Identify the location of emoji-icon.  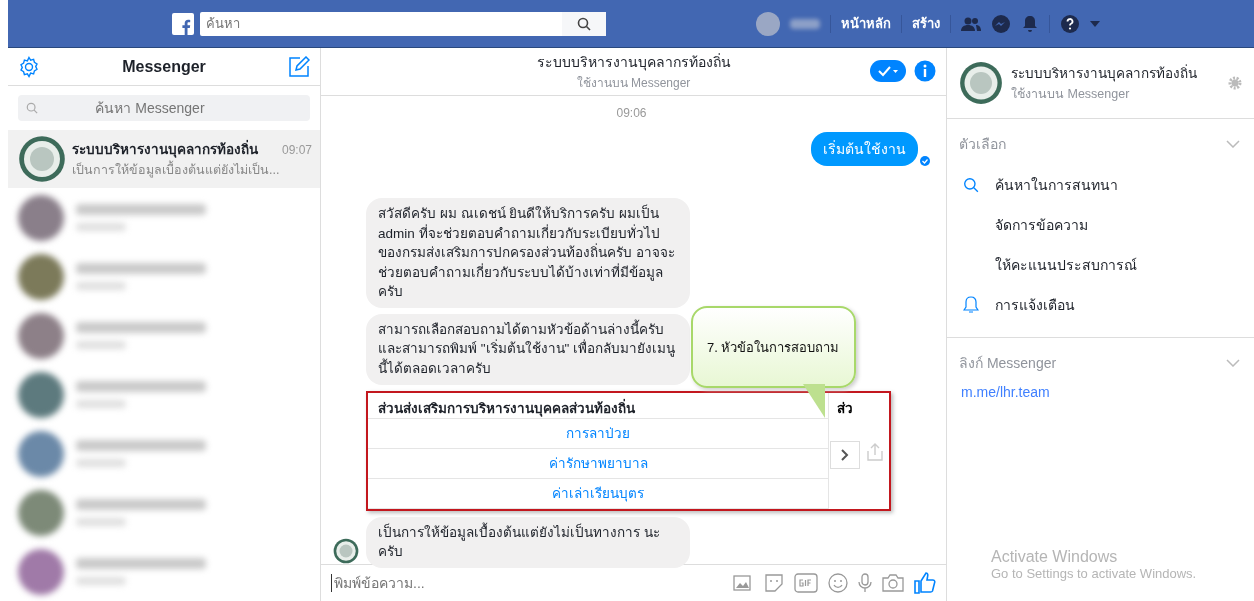
(838, 583).